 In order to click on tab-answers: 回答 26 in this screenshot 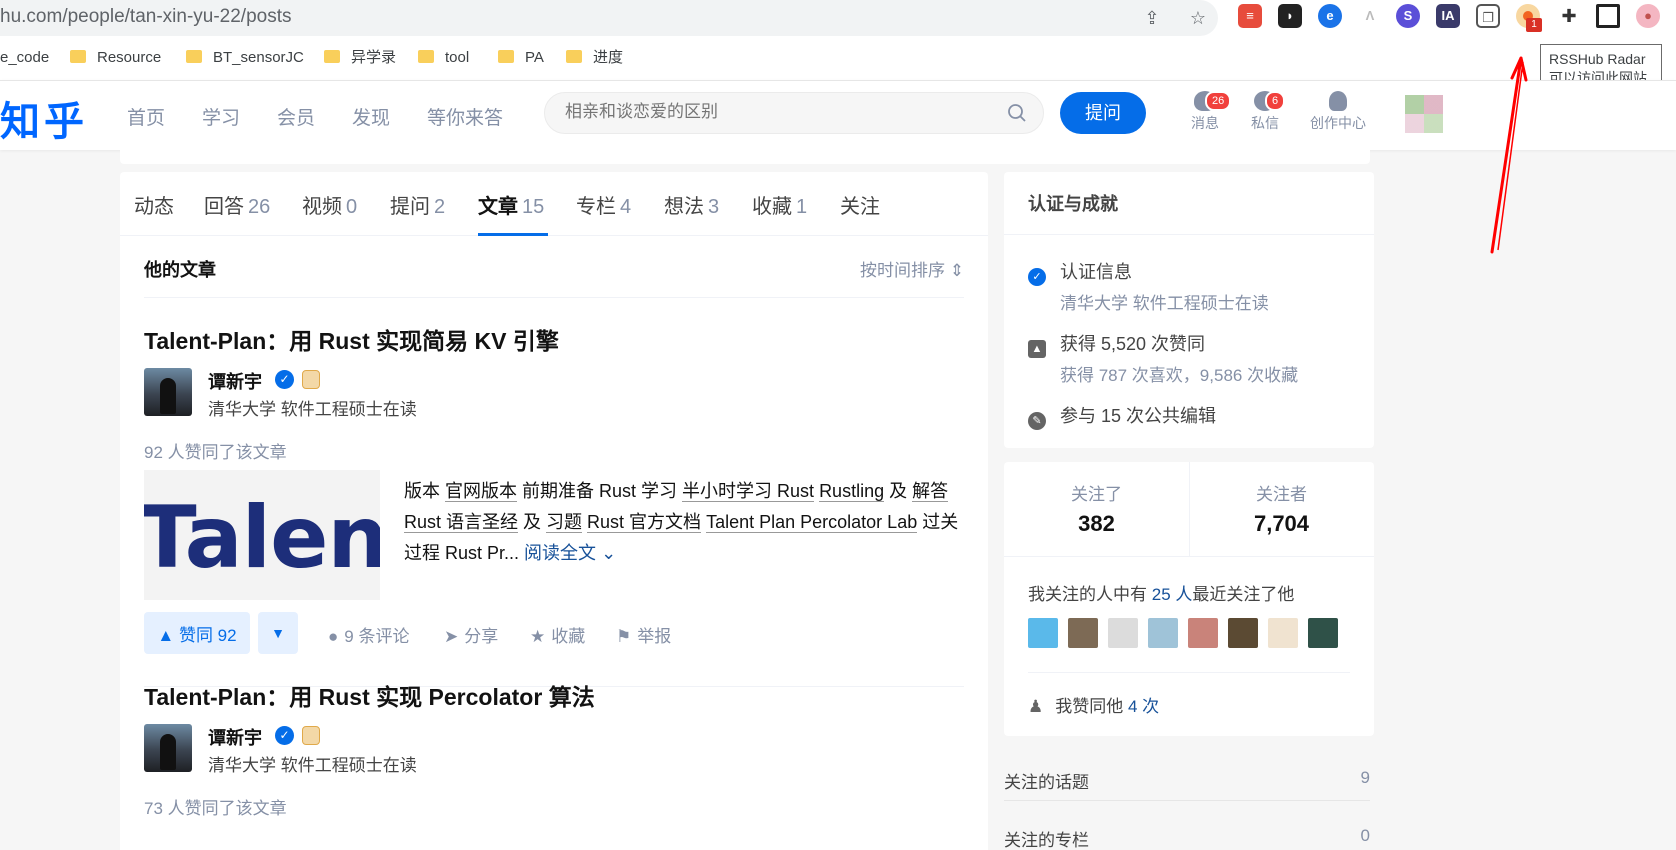, I will do `click(237, 204)`.